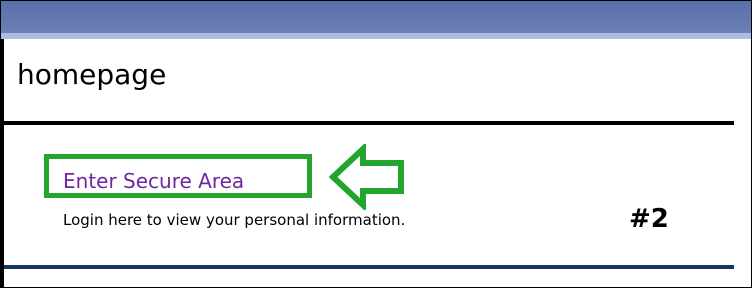  What do you see at coordinates (649, 219) in the screenshot?
I see `step-number-label: #2` at bounding box center [649, 219].